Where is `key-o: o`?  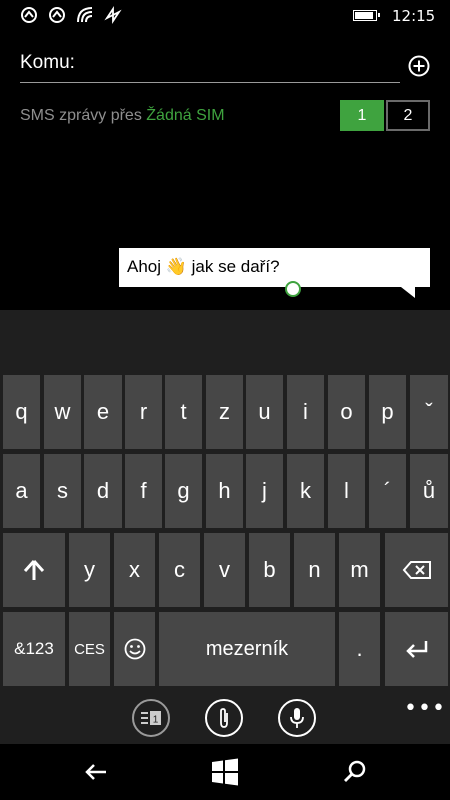 key-o: o is located at coordinates (346, 412).